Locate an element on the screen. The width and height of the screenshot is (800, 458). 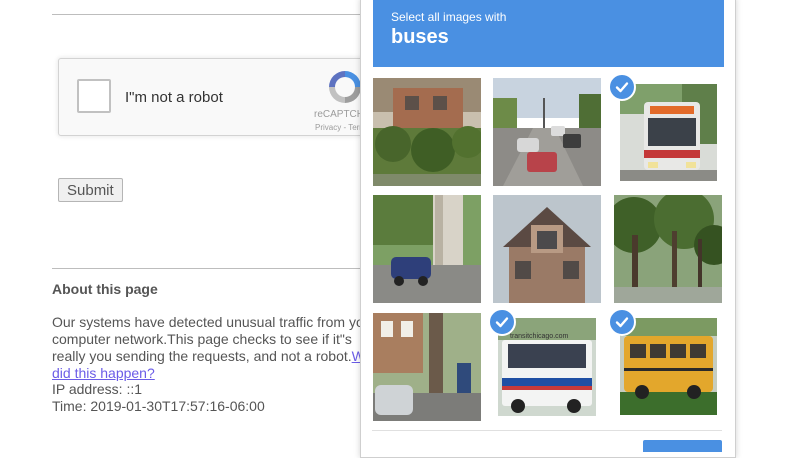
about-title: About this page is located at coordinates (105, 289).